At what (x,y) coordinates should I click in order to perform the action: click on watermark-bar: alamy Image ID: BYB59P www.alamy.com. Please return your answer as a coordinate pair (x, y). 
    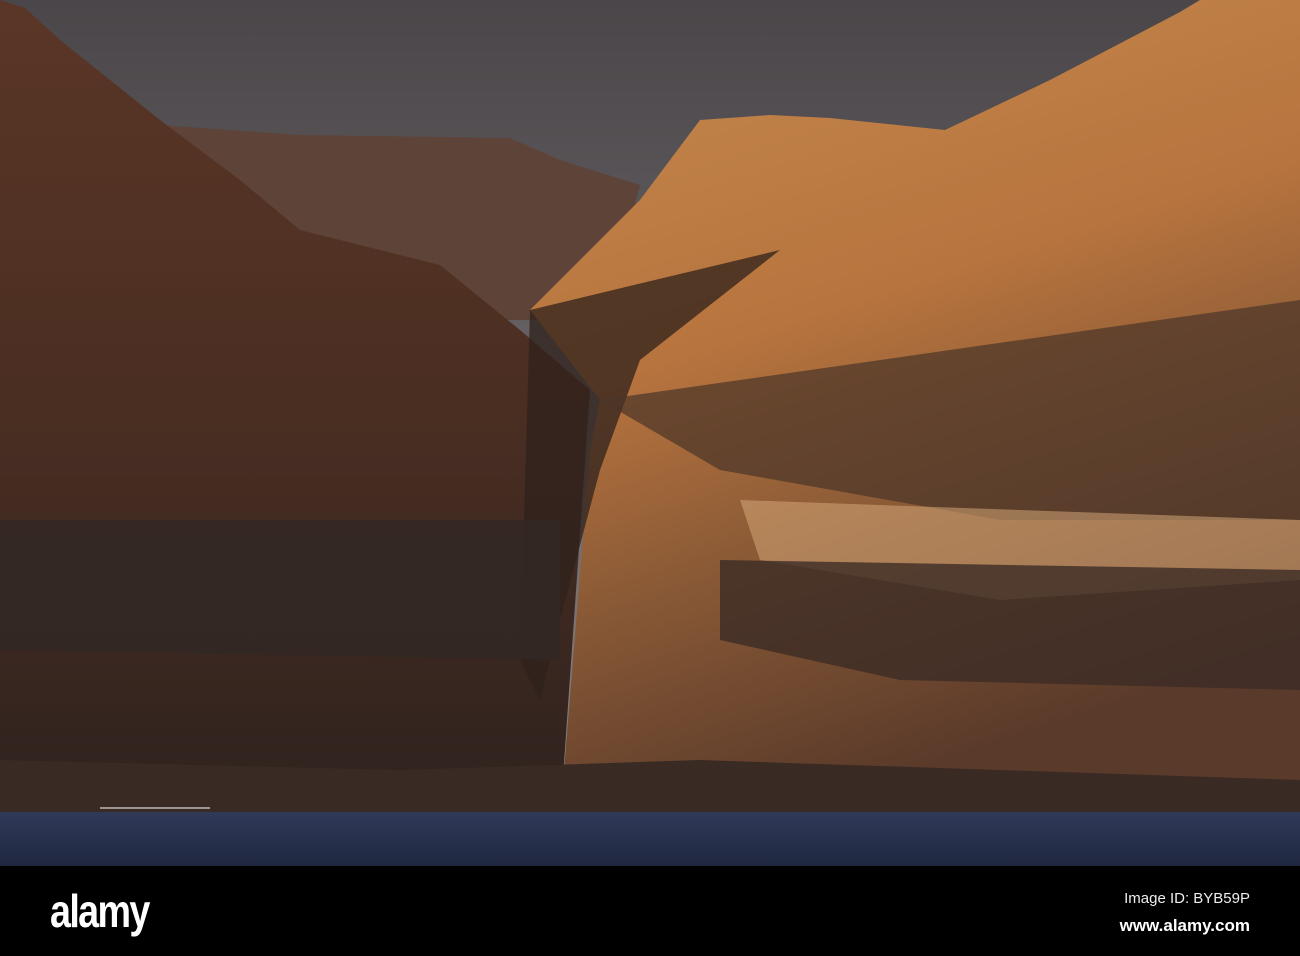
    Looking at the image, I should click on (650, 911).